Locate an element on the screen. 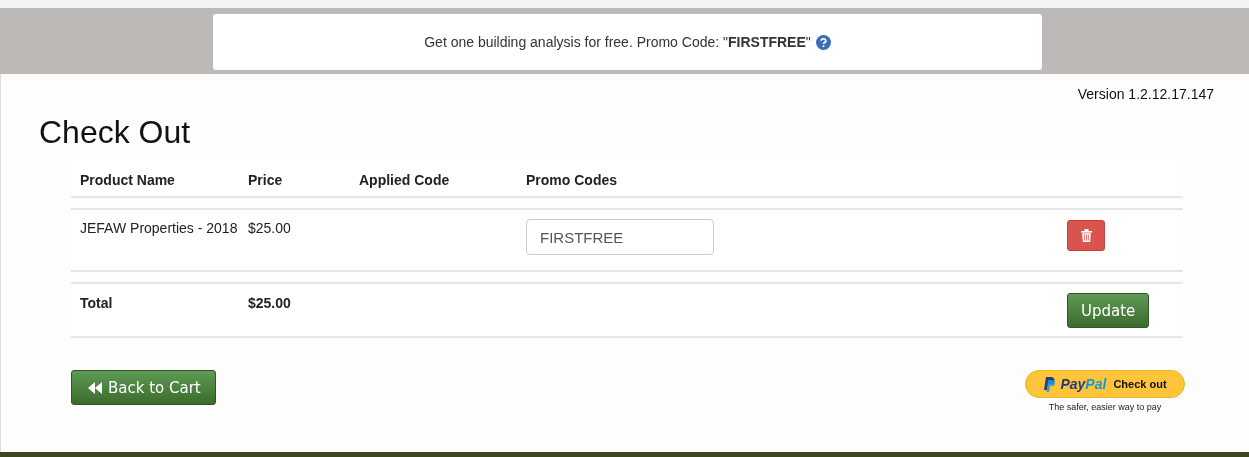 The image size is (1249, 457). paypal-mark-icon is located at coordinates (1049, 384).